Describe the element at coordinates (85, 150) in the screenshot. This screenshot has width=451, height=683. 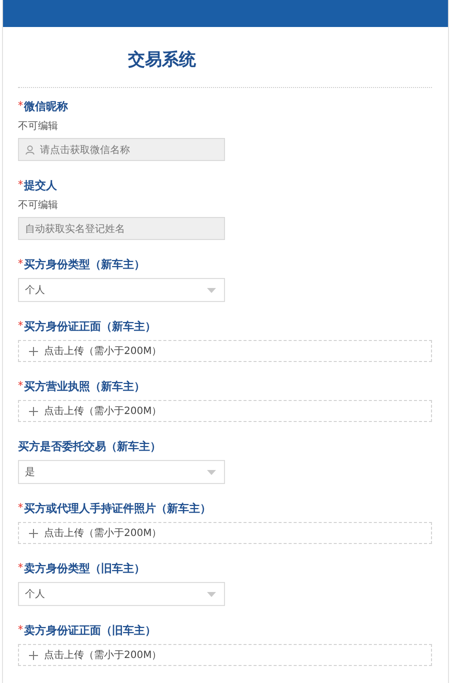
I see `placeholder-text: 请点击获取微信名称` at that location.